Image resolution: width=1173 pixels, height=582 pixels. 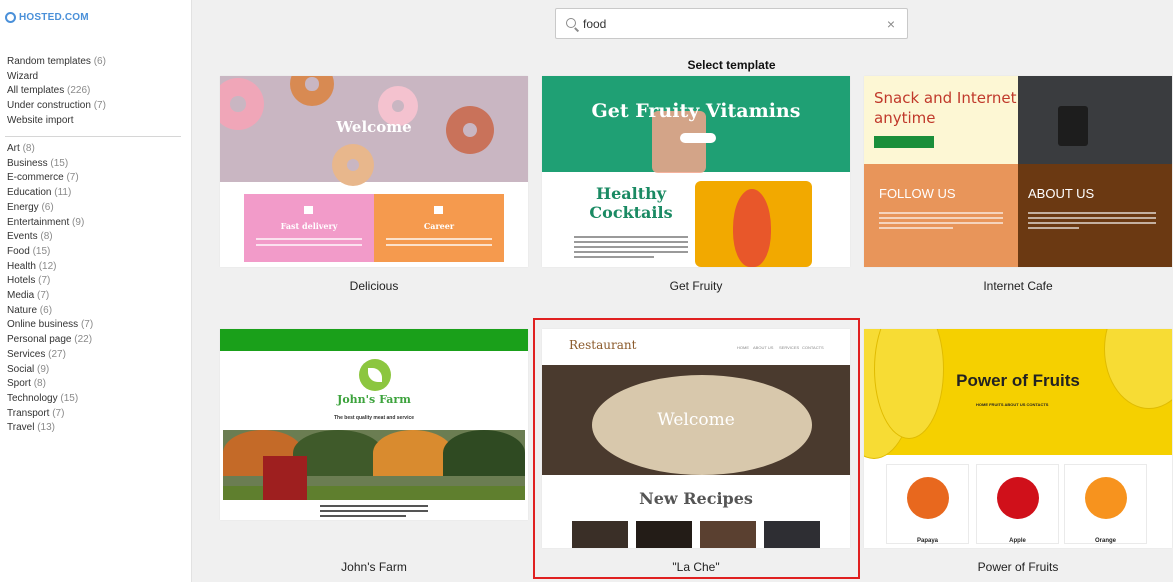 I want to click on category-item-food: Food (15), so click(x=50, y=252).